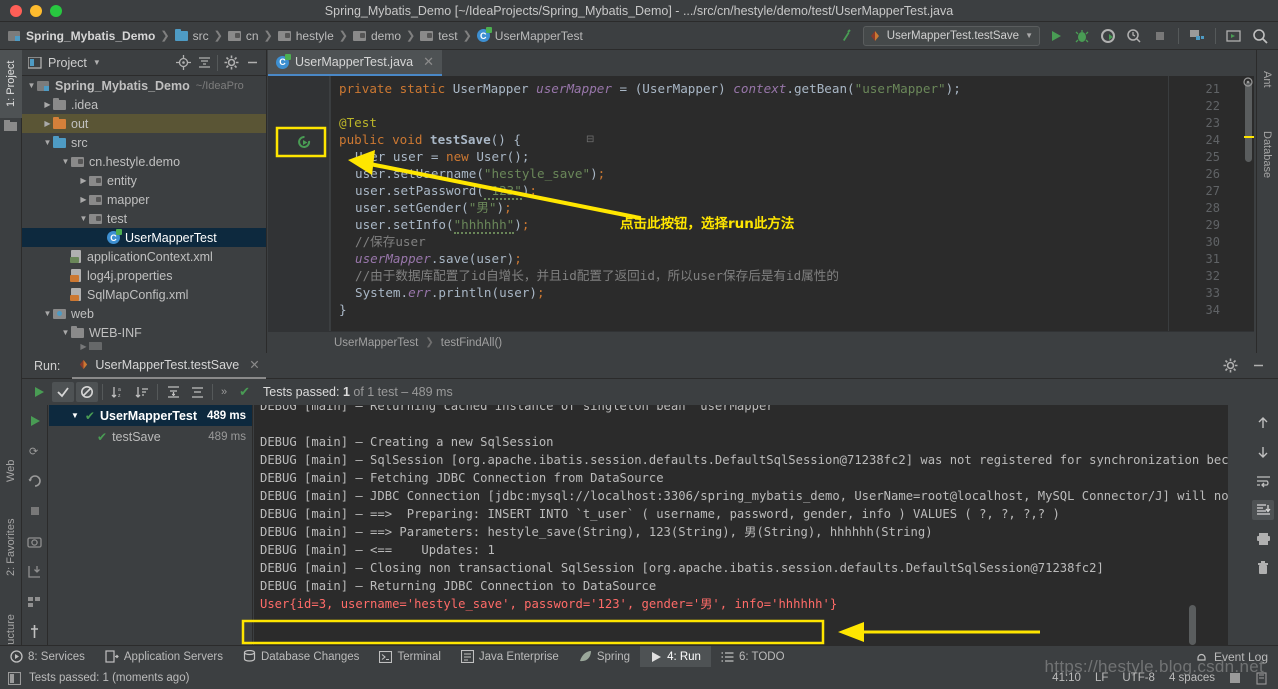  What do you see at coordinates (11, 547) in the screenshot?
I see `sidebar-item-favorites: 2: Favorites` at bounding box center [11, 547].